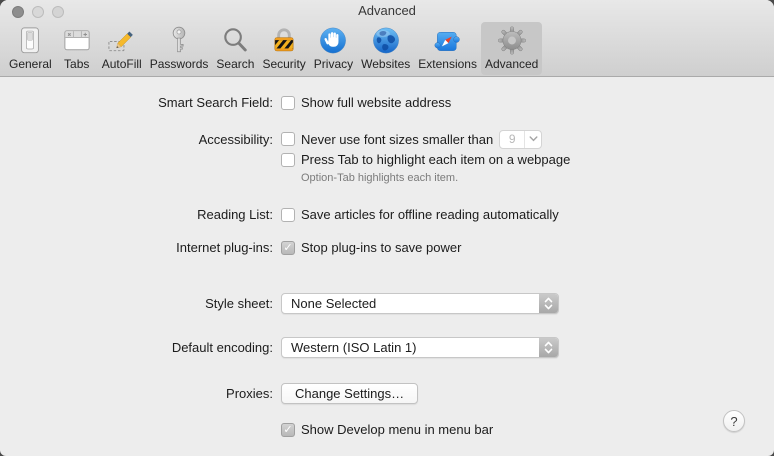 The height and width of the screenshot is (456, 774). Describe the element at coordinates (511, 64) in the screenshot. I see `toolbar-item-label: Advanced` at that location.